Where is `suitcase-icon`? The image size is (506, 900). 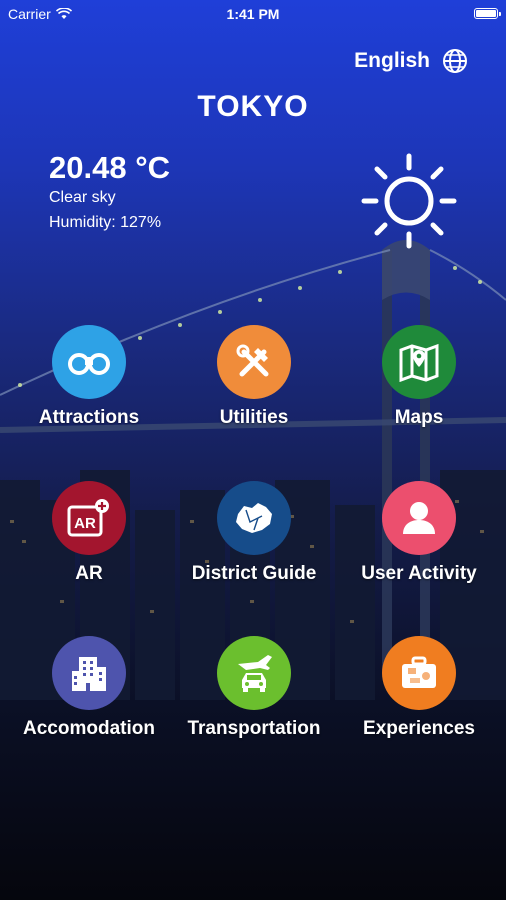
suitcase-icon is located at coordinates (419, 672).